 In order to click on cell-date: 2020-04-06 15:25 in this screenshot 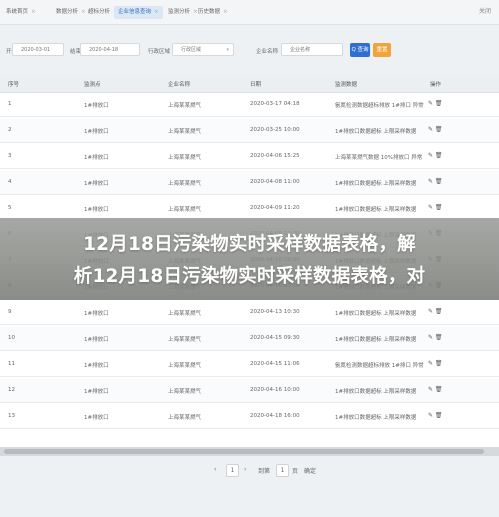, I will do `click(275, 156)`.